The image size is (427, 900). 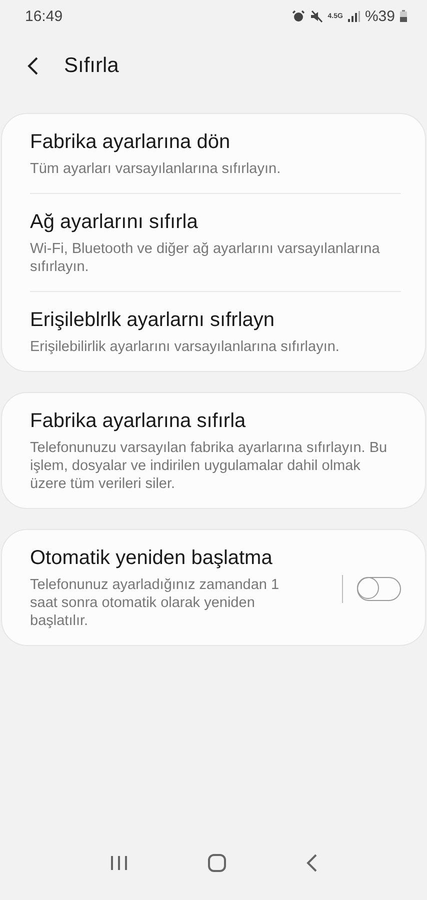 What do you see at coordinates (205, 258) in the screenshot?
I see `setting-description: Wi-Fi, Bluetooth ve diğer ağ ayarlarını varsayılanlarına sıfırlayın.` at bounding box center [205, 258].